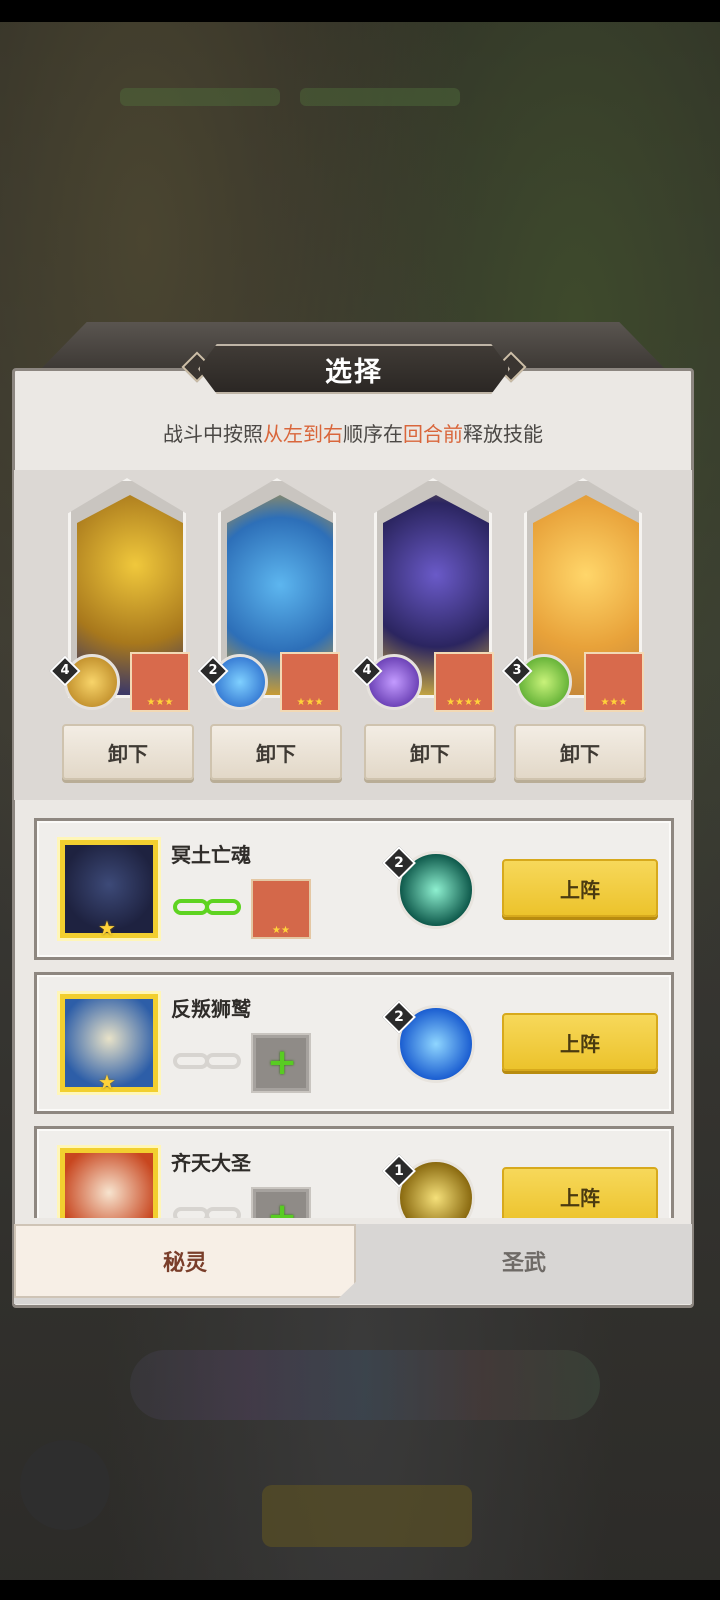  What do you see at coordinates (517, 670) in the screenshot?
I see `skill-level: 3` at bounding box center [517, 670].